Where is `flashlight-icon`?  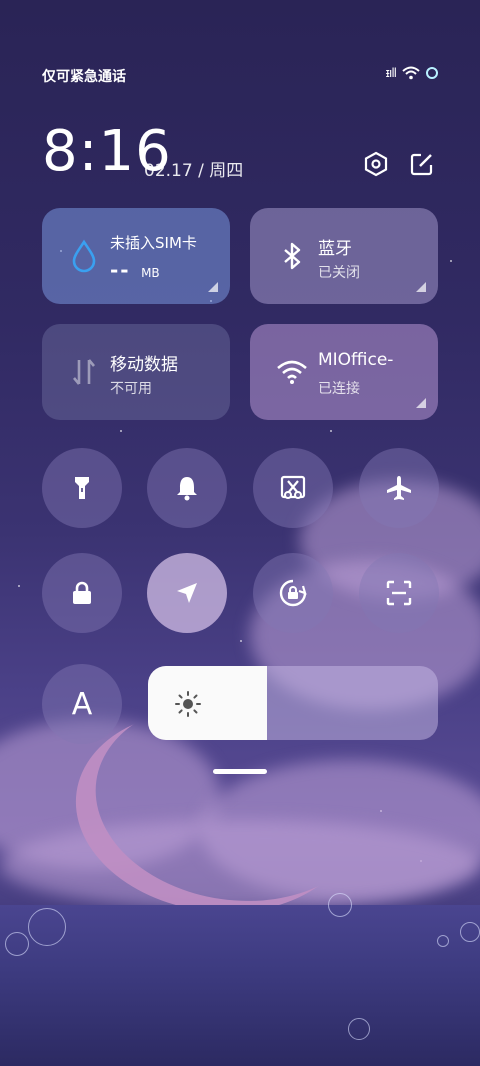
flashlight-icon is located at coordinates (82, 488).